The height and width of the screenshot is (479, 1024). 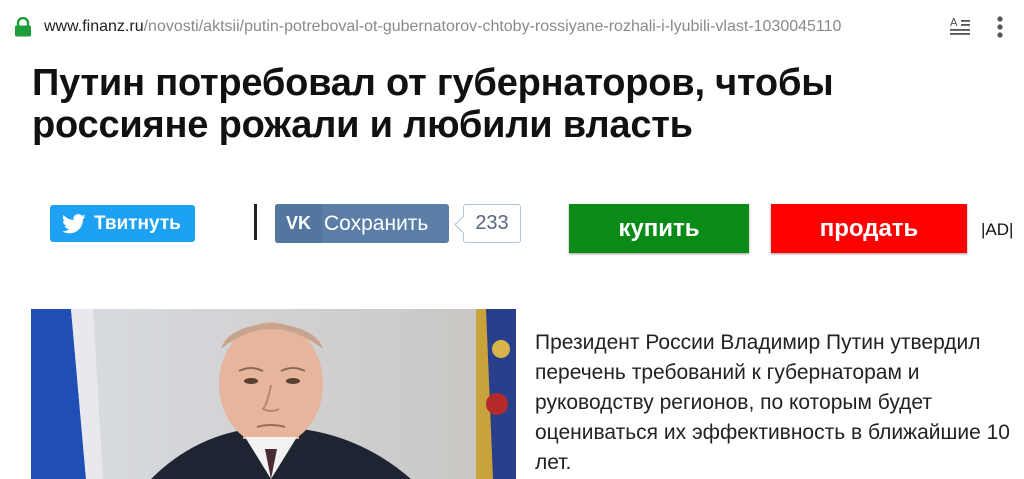 I want to click on twitter-bird-icon, so click(x=74, y=223).